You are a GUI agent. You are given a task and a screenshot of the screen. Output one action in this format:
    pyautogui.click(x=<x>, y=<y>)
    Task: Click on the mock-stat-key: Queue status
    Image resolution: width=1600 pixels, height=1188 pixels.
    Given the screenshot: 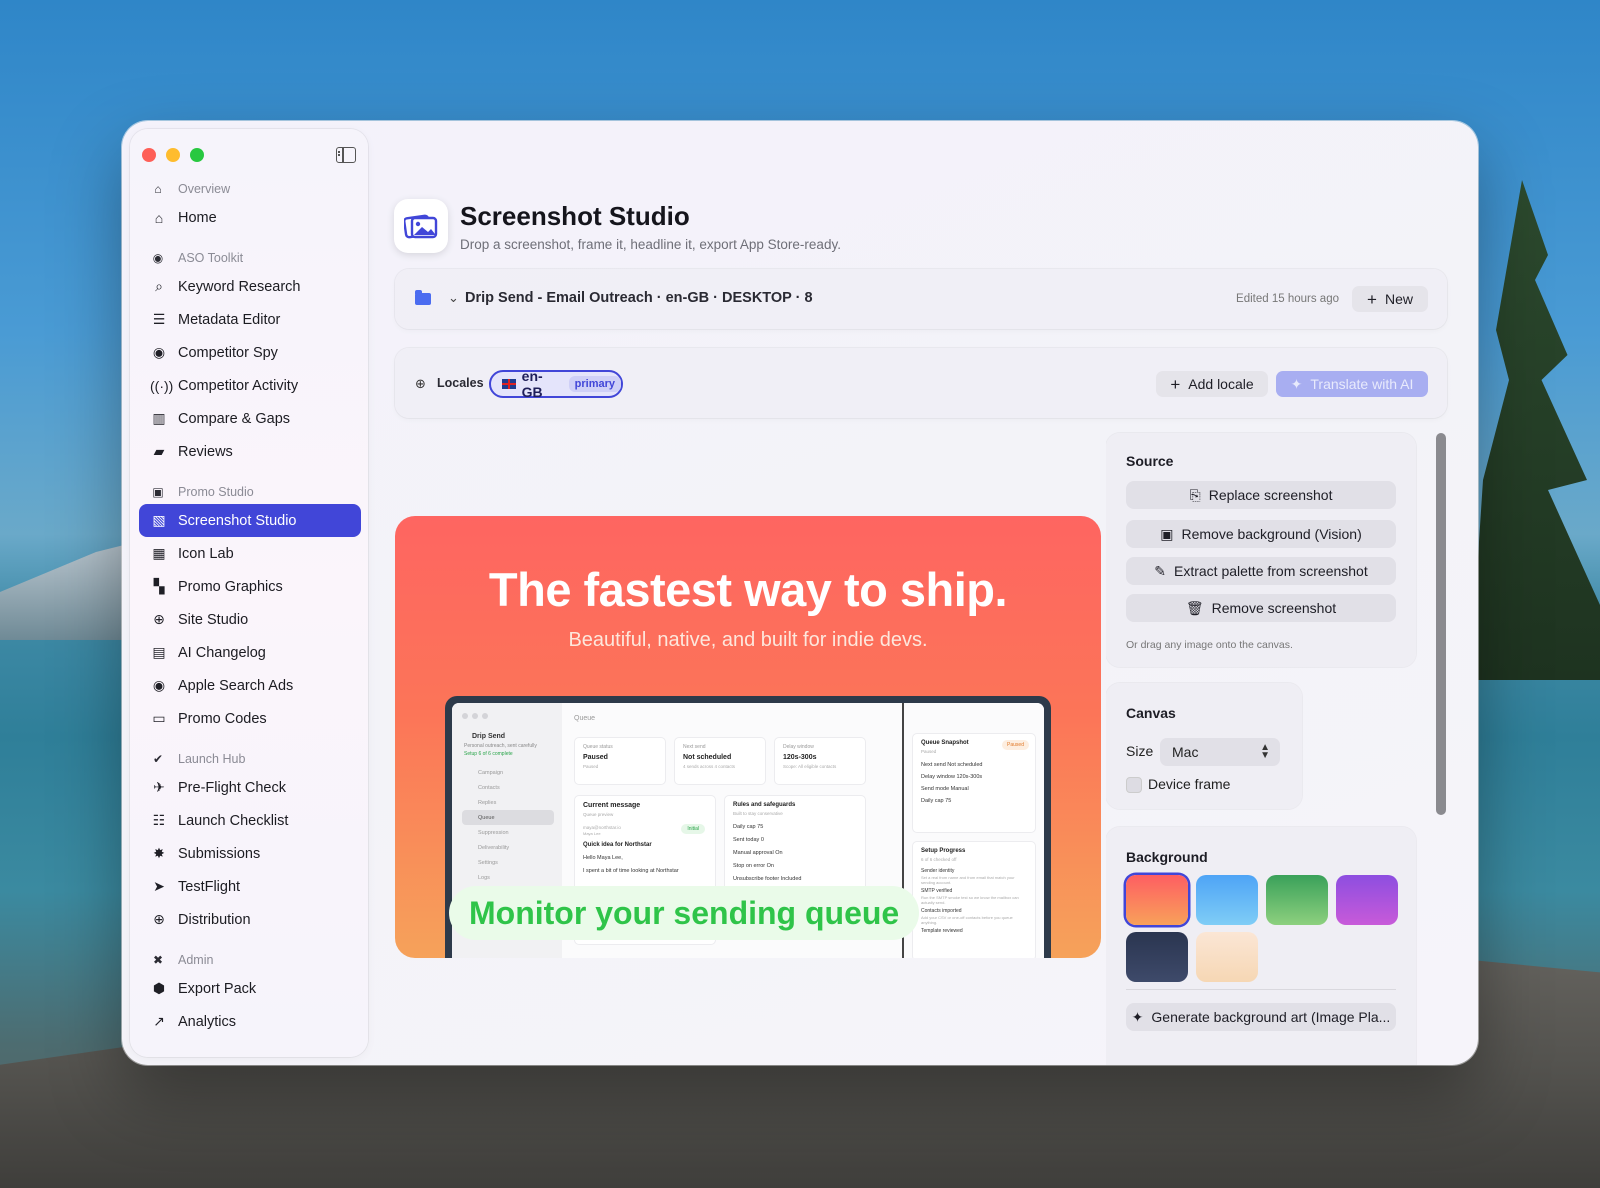 What is the action you would take?
    pyautogui.click(x=598, y=747)
    